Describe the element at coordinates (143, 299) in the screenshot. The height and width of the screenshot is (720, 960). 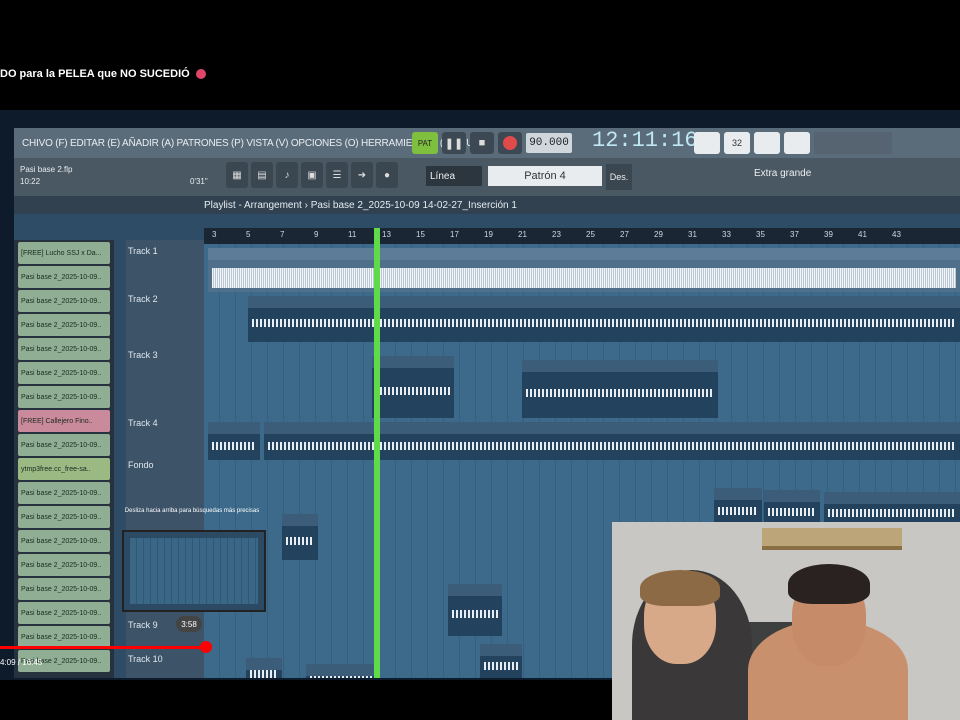
I see `track-label: Track 2` at that location.